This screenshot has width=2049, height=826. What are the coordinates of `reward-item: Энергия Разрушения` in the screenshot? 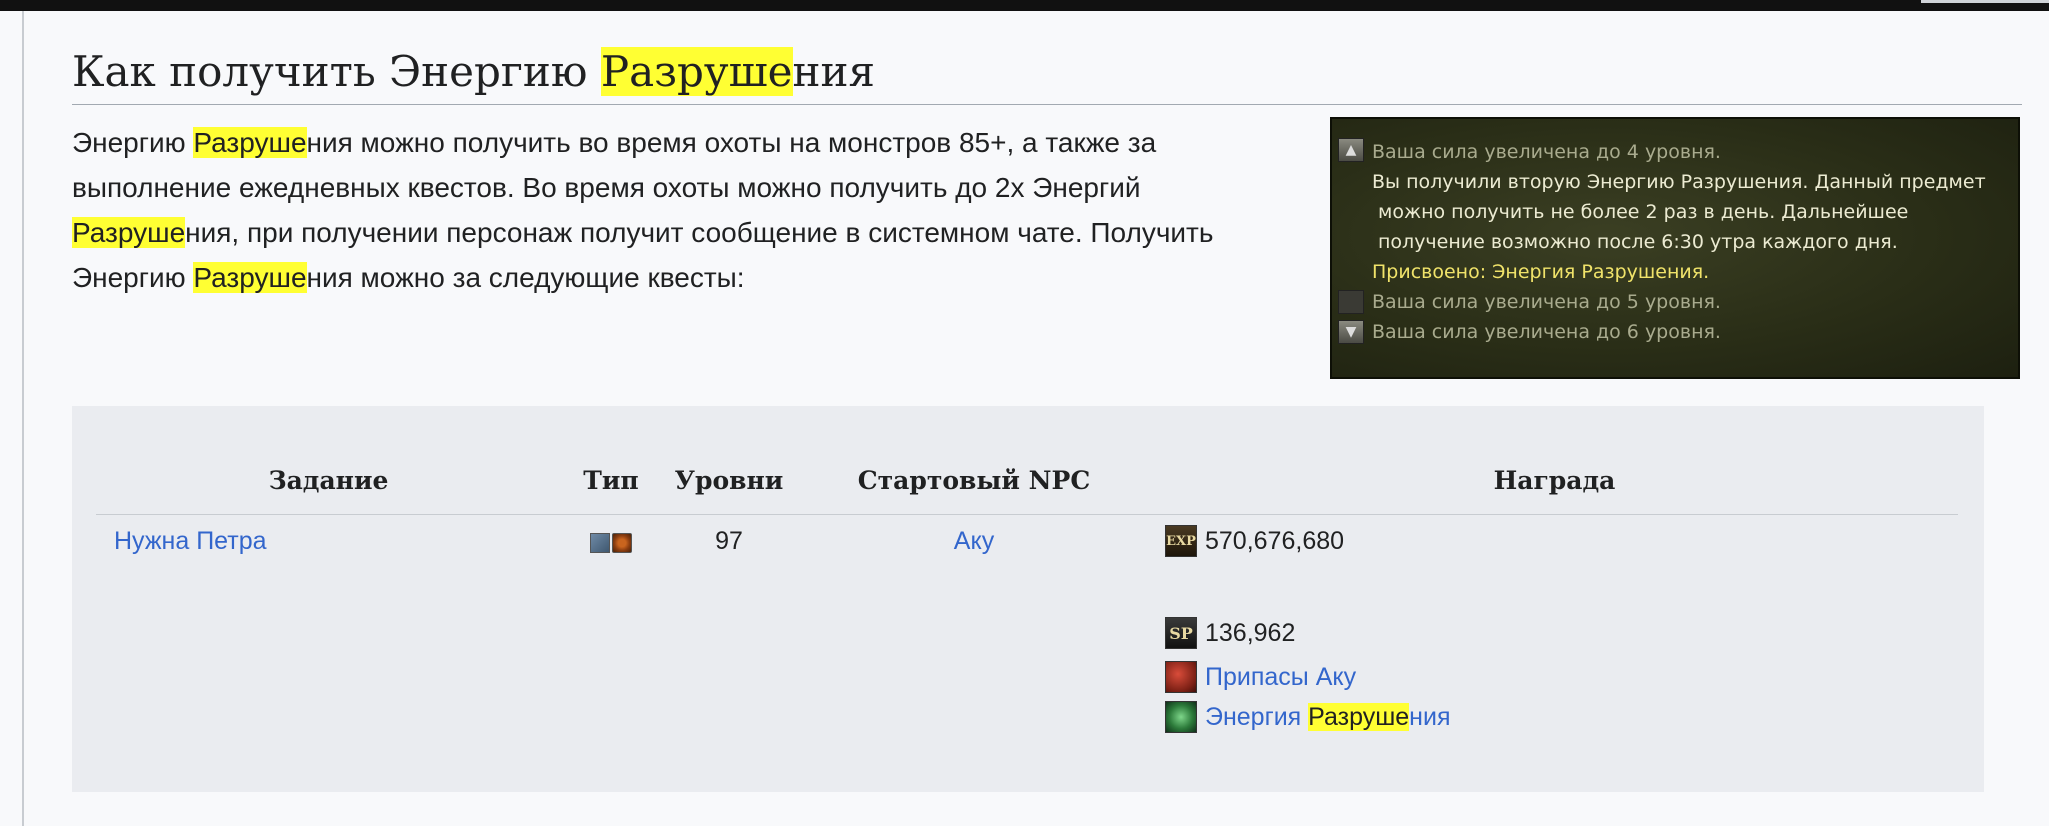 It's located at (1561, 717).